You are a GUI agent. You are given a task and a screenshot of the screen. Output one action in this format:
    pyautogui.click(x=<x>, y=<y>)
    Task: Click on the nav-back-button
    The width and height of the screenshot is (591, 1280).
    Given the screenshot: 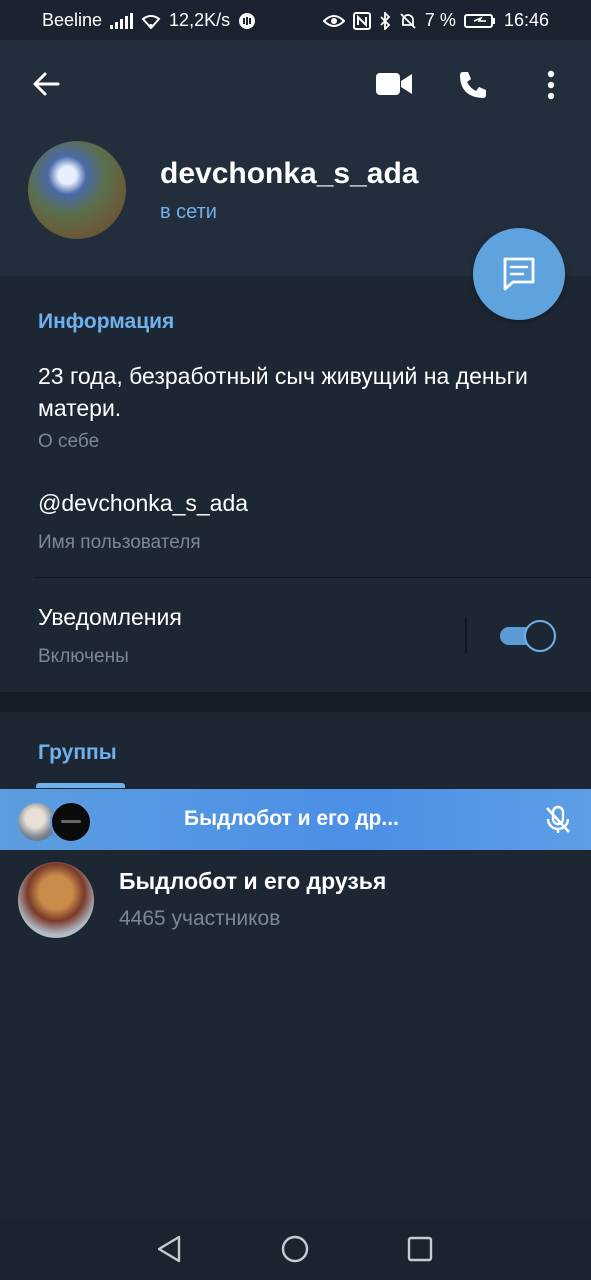 What is the action you would take?
    pyautogui.click(x=169, y=1249)
    